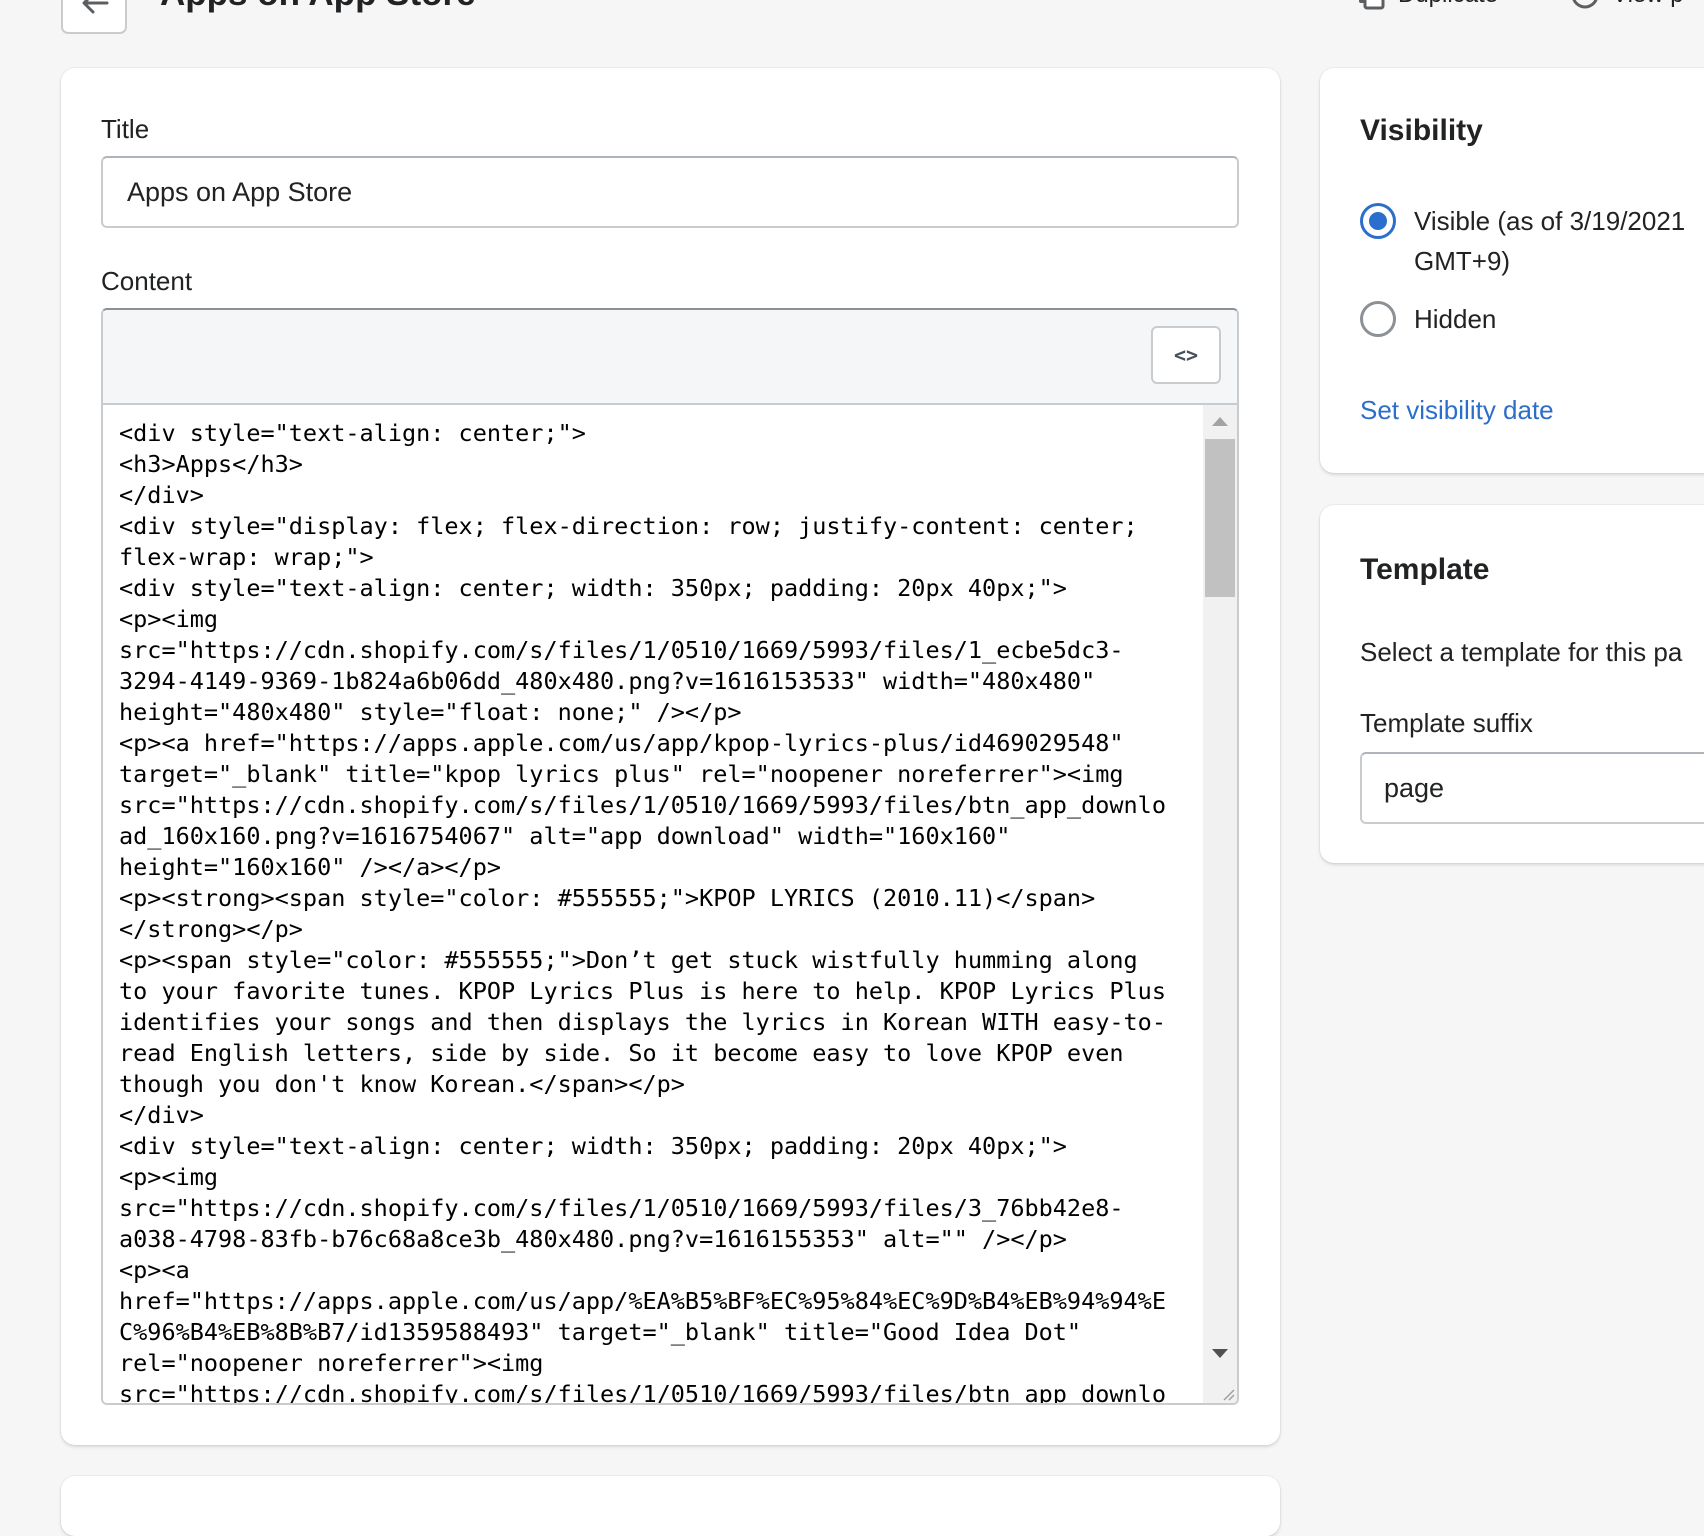  I want to click on visible-radio-option: Visible (as of 3/19/2021 GMT+9), so click(1522, 242).